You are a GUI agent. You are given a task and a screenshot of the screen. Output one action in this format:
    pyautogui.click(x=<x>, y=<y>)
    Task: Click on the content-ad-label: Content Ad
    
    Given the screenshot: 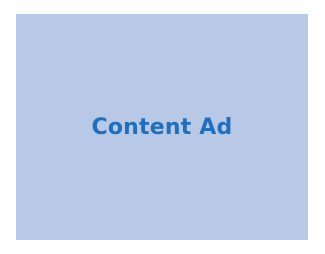 What is the action you would take?
    pyautogui.click(x=162, y=127)
    